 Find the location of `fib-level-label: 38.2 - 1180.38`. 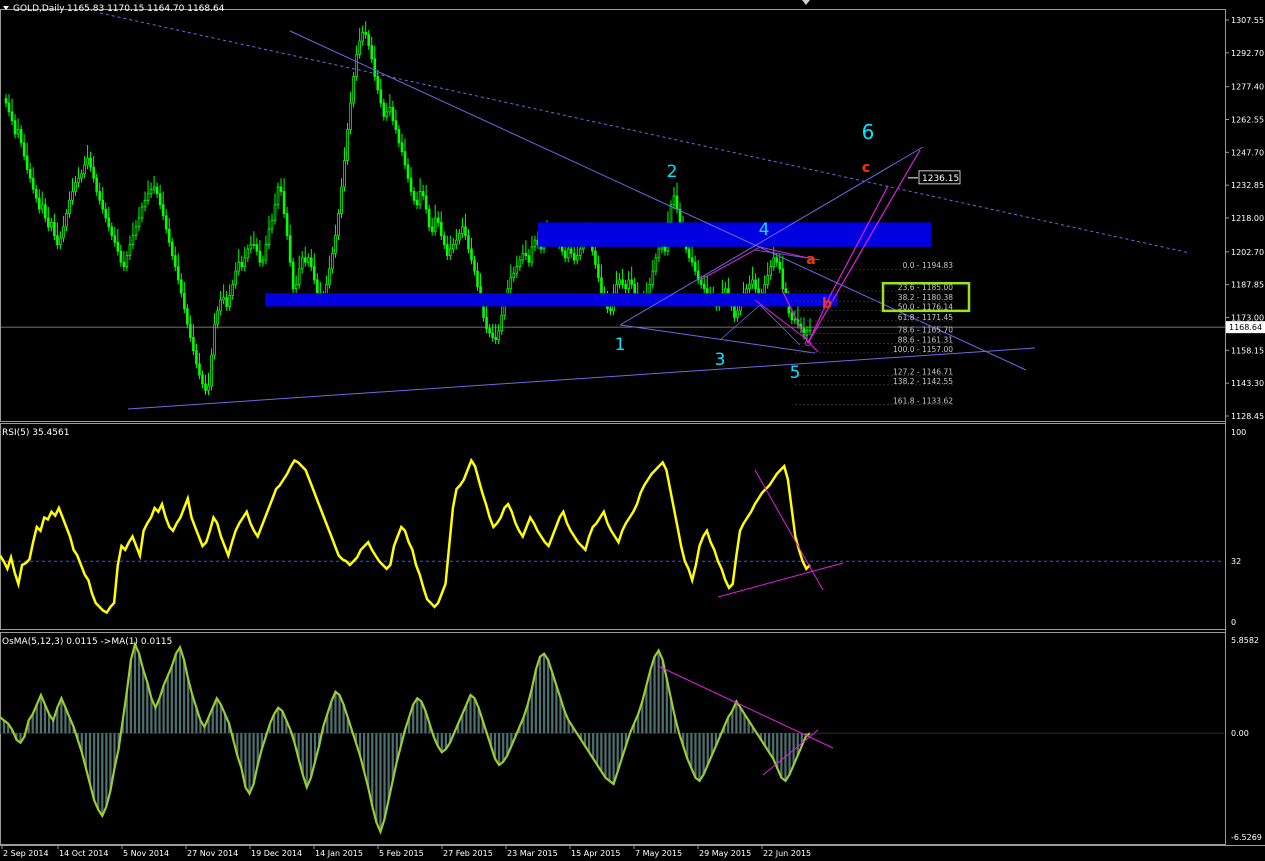

fib-level-label: 38.2 - 1180.38 is located at coordinates (925, 297).